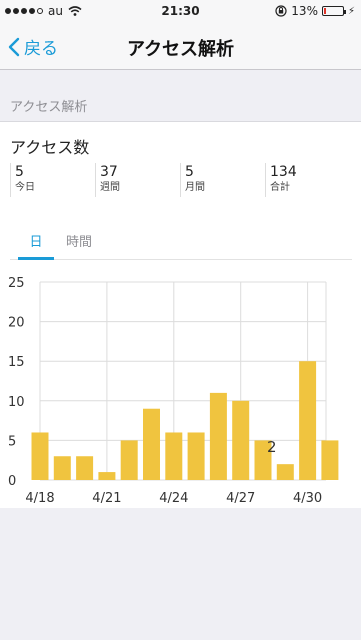 The image size is (361, 640). Describe the element at coordinates (351, 11) in the screenshot. I see `charging-icon: ⚡` at that location.